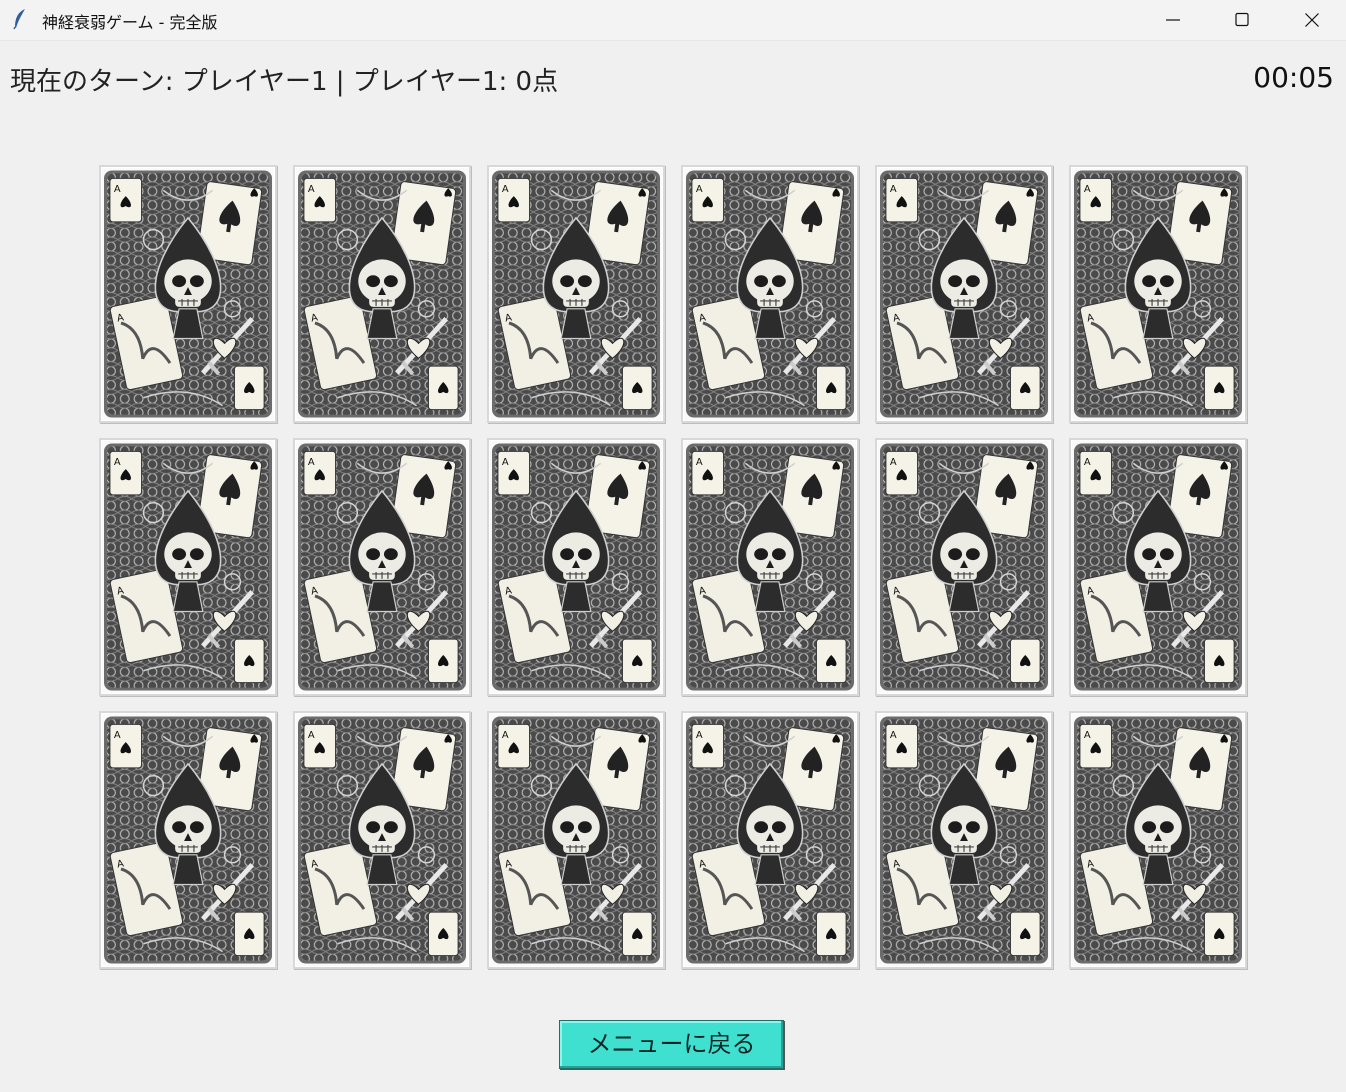 Image resolution: width=1346 pixels, height=1092 pixels. I want to click on close-icon, so click(1312, 20).